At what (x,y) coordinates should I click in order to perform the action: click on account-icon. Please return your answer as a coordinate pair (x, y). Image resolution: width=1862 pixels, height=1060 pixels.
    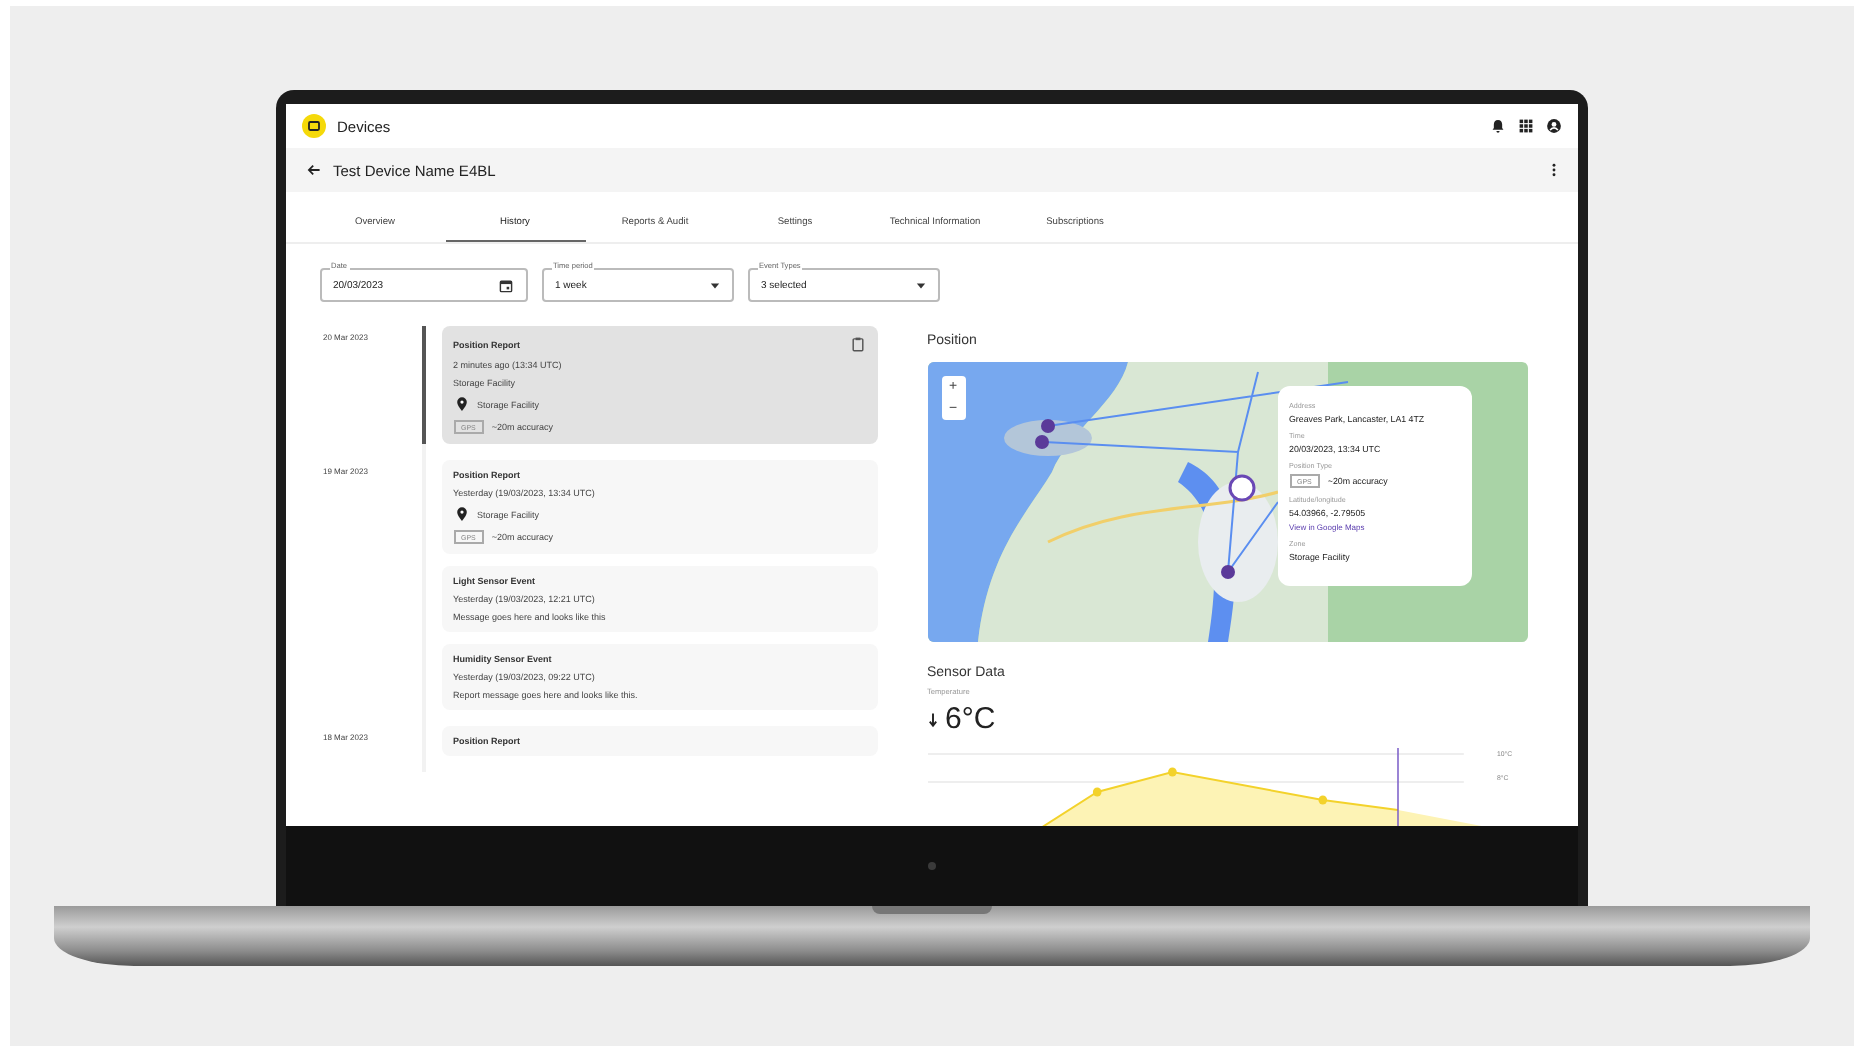
    Looking at the image, I should click on (1553, 126).